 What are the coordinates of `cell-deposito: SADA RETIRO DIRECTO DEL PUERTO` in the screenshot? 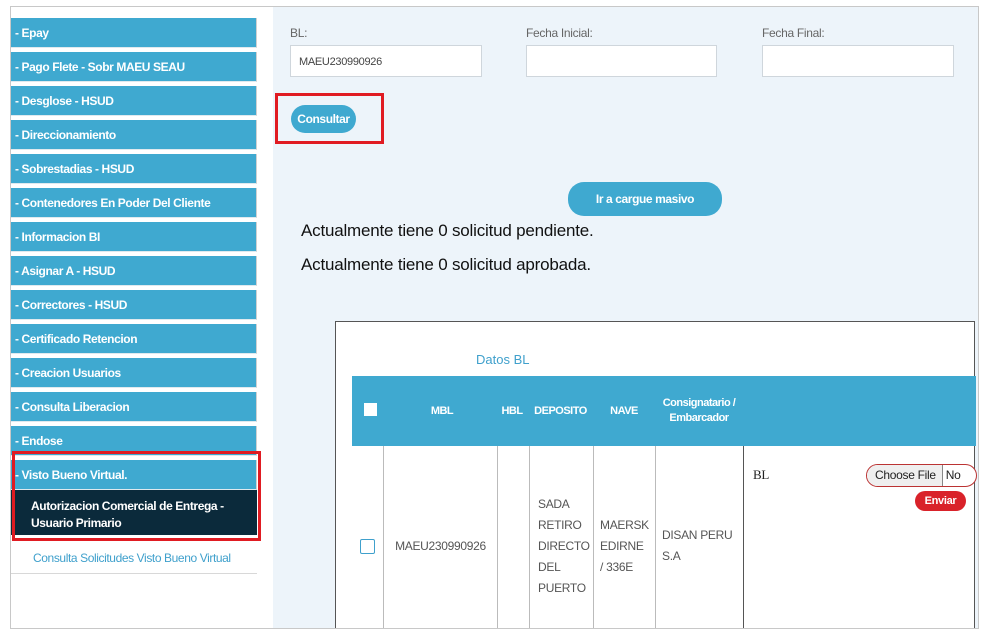 It's located at (561, 537).